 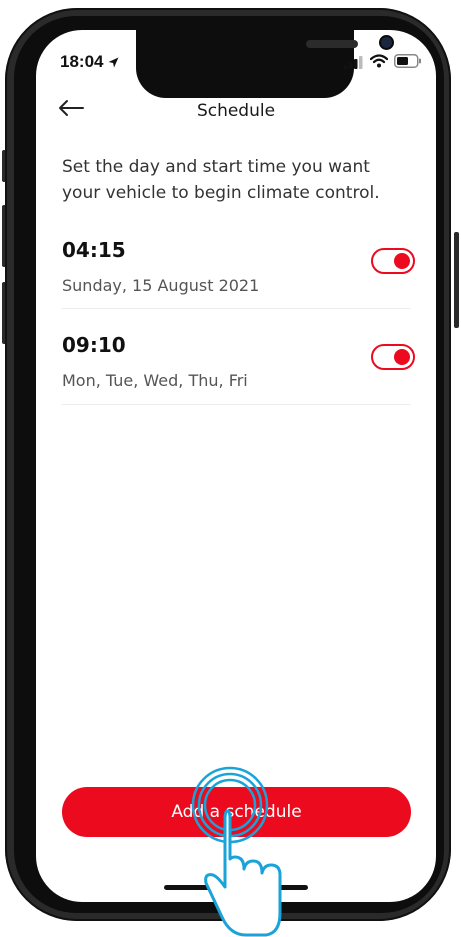 I want to click on battery-icon, so click(x=407, y=61).